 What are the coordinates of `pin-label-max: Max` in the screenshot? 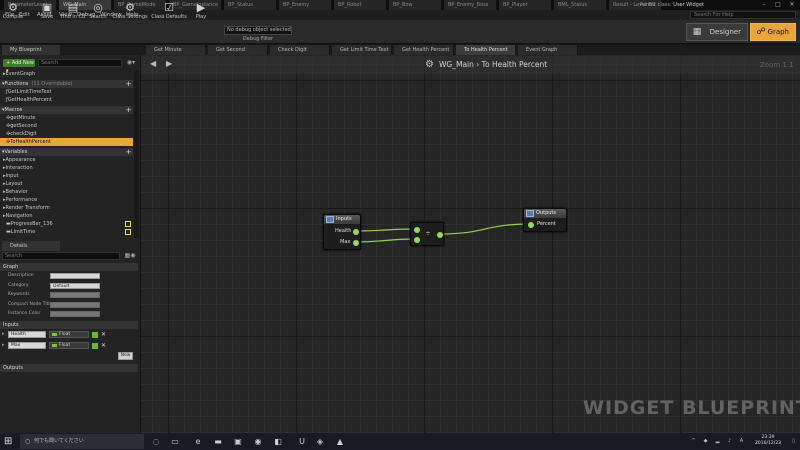 It's located at (345, 242).